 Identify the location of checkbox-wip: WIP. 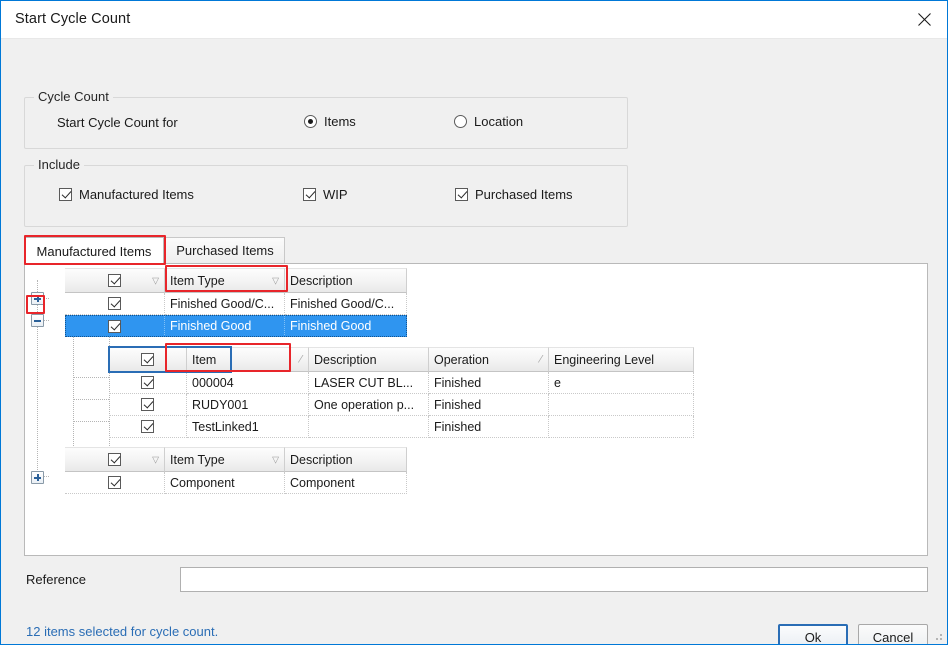
(325, 194).